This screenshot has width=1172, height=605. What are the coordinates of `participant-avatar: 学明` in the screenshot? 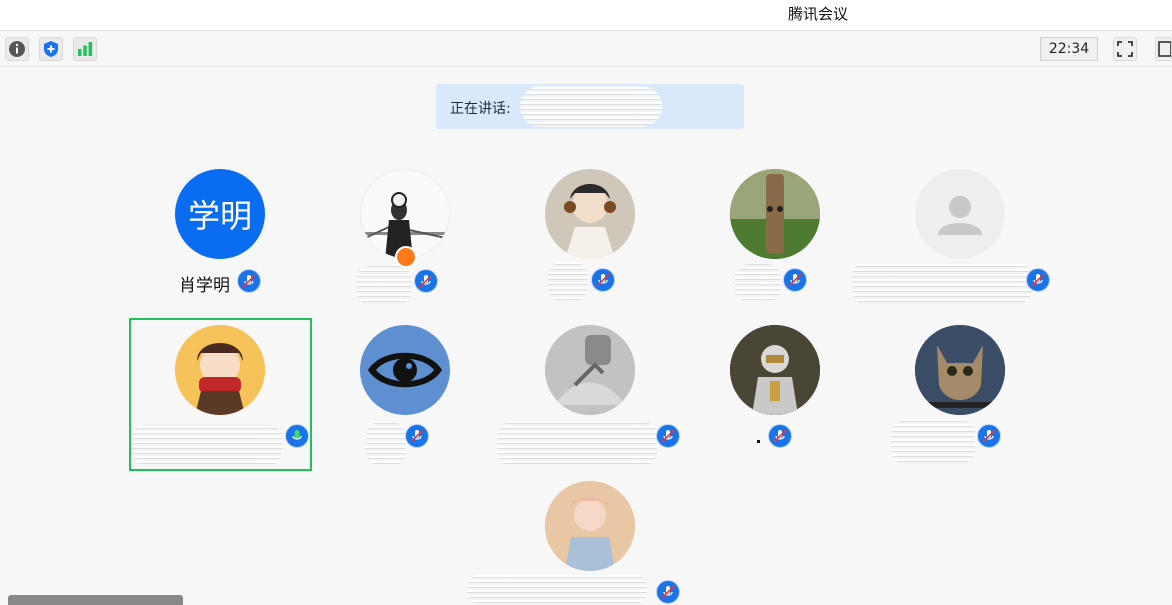 It's located at (220, 214).